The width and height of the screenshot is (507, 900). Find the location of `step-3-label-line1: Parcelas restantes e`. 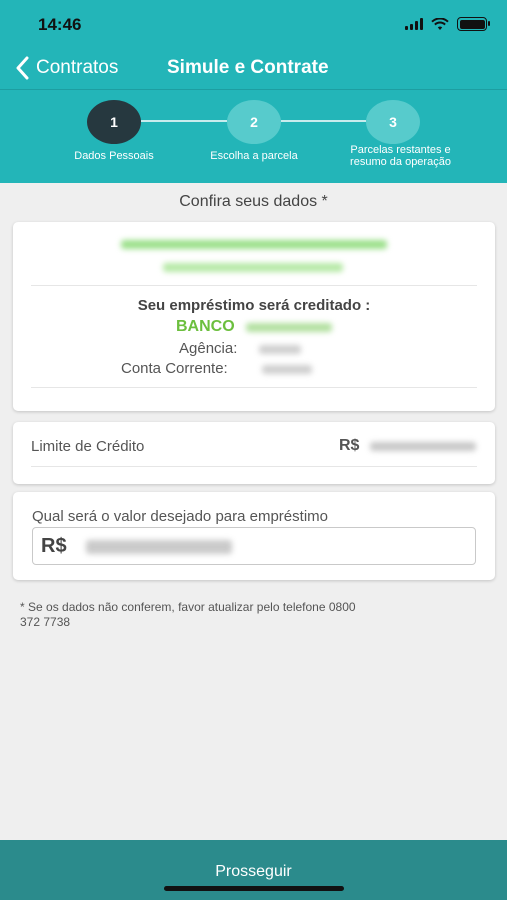

step-3-label-line1: Parcelas restantes e is located at coordinates (400, 150).